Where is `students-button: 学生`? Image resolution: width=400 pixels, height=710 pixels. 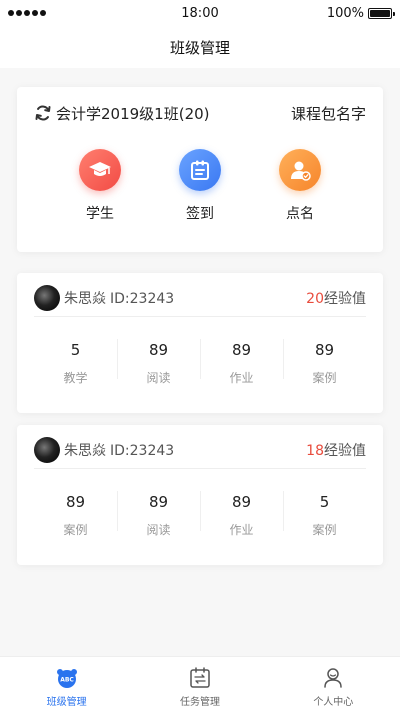
students-button: 学生 is located at coordinates (100, 186).